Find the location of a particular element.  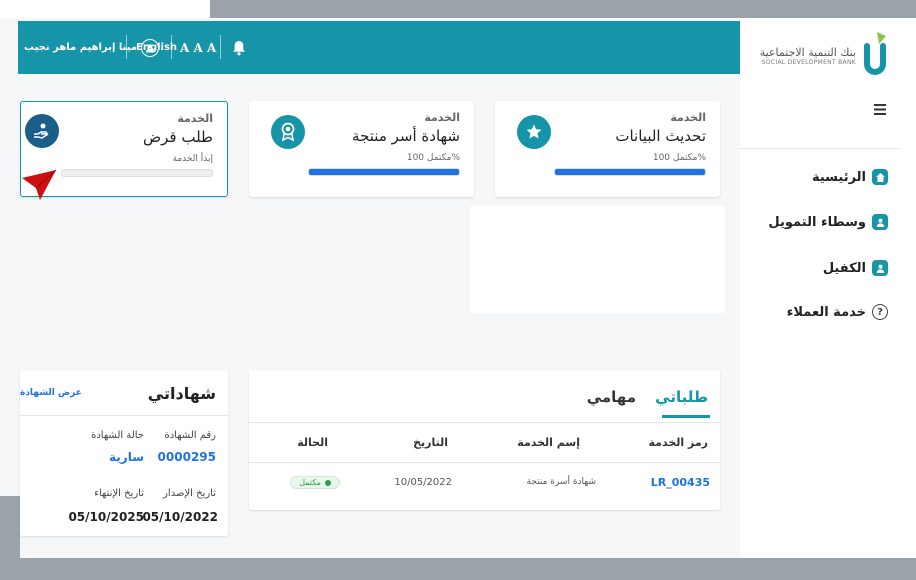

user-name: مينا إبراهيم ماهر نجيب is located at coordinates (80, 47).